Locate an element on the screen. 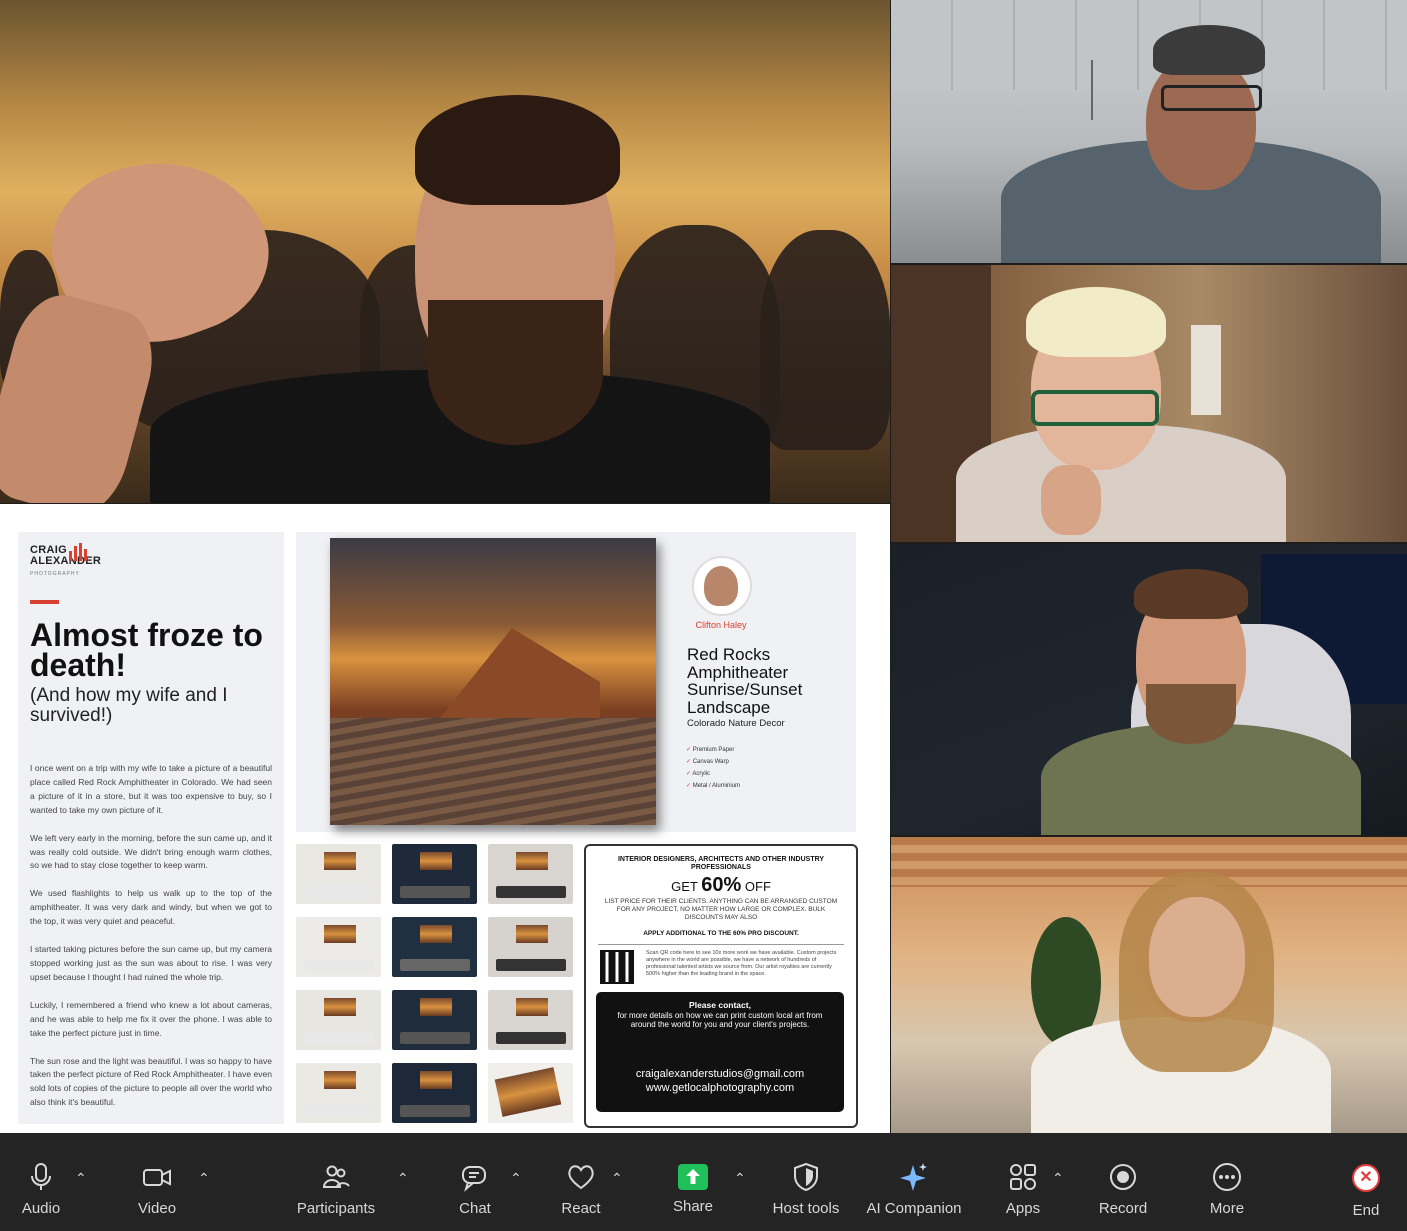 This screenshot has width=1407, height=1231. red-rocks-canvas-image is located at coordinates (493, 681).